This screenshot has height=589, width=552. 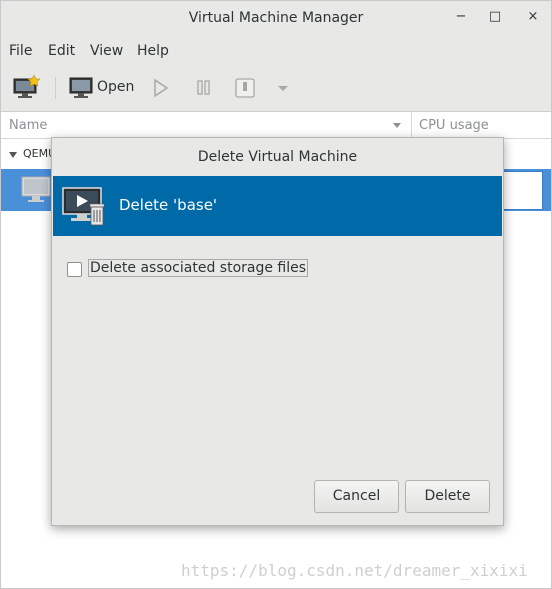 What do you see at coordinates (20, 51) in the screenshot?
I see `menu-file: File` at bounding box center [20, 51].